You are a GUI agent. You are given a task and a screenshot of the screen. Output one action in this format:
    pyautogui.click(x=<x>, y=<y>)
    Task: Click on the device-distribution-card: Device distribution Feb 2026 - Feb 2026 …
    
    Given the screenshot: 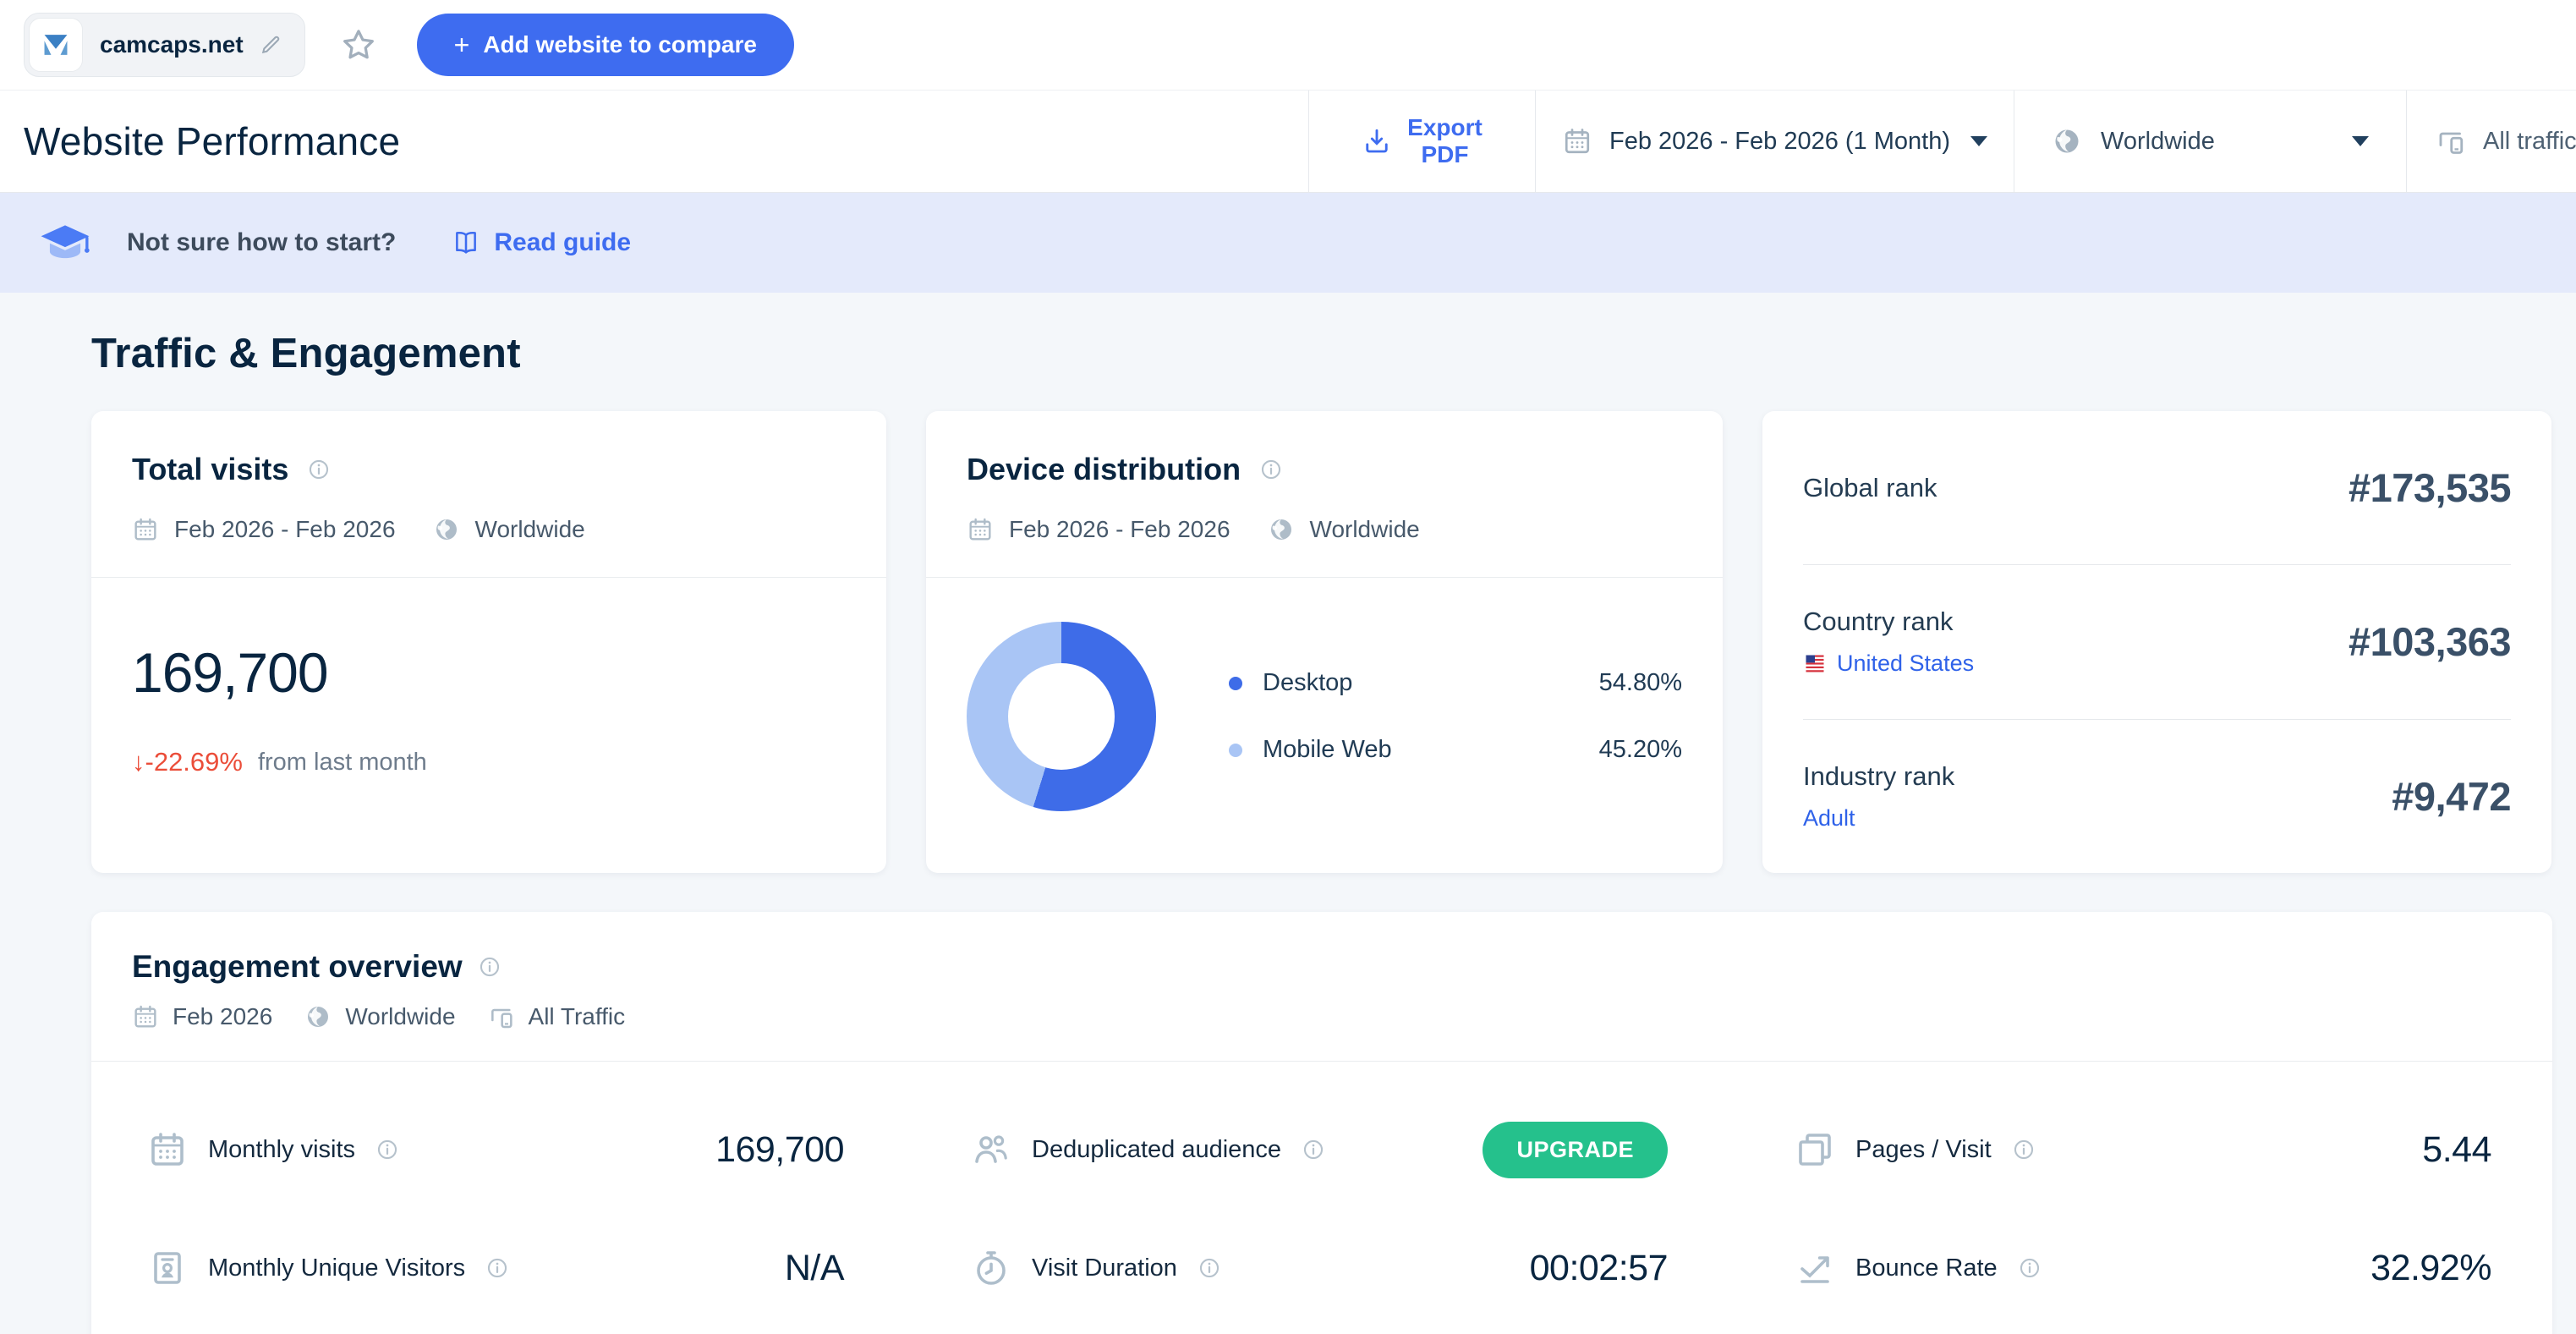 What is the action you would take?
    pyautogui.click(x=1324, y=642)
    